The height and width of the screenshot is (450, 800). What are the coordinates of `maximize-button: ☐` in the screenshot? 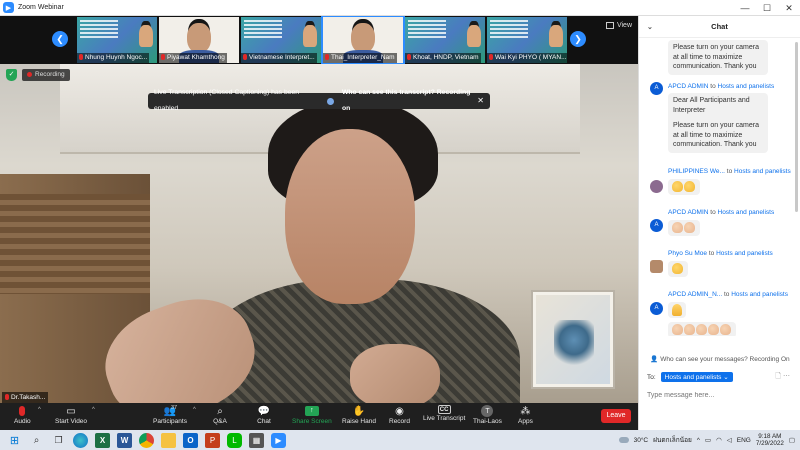 It's located at (767, 8).